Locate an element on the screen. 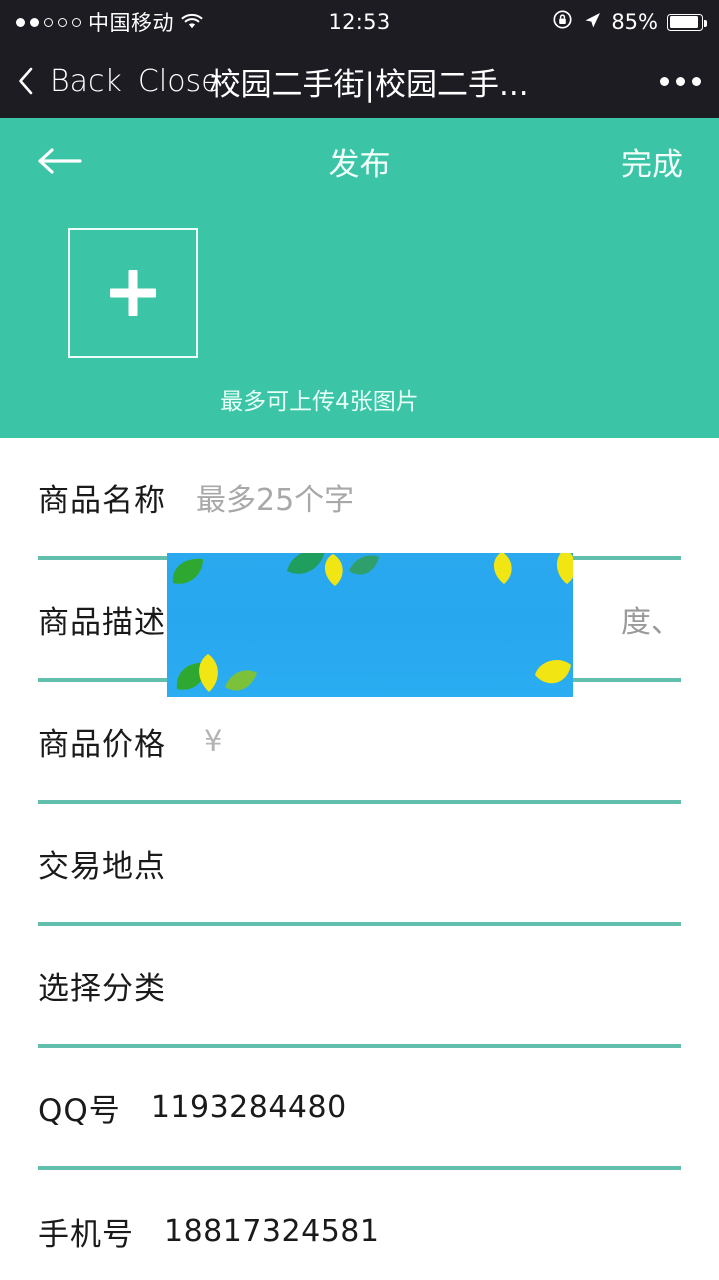 The height and width of the screenshot is (1280, 719). status-bar: 中国移动 12:53 85% is located at coordinates (359, 22).